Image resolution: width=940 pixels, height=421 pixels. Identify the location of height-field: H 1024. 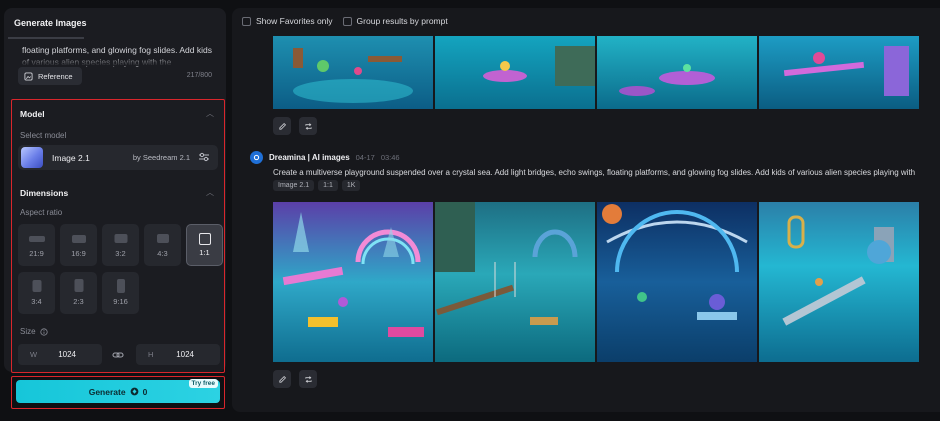
(178, 354).